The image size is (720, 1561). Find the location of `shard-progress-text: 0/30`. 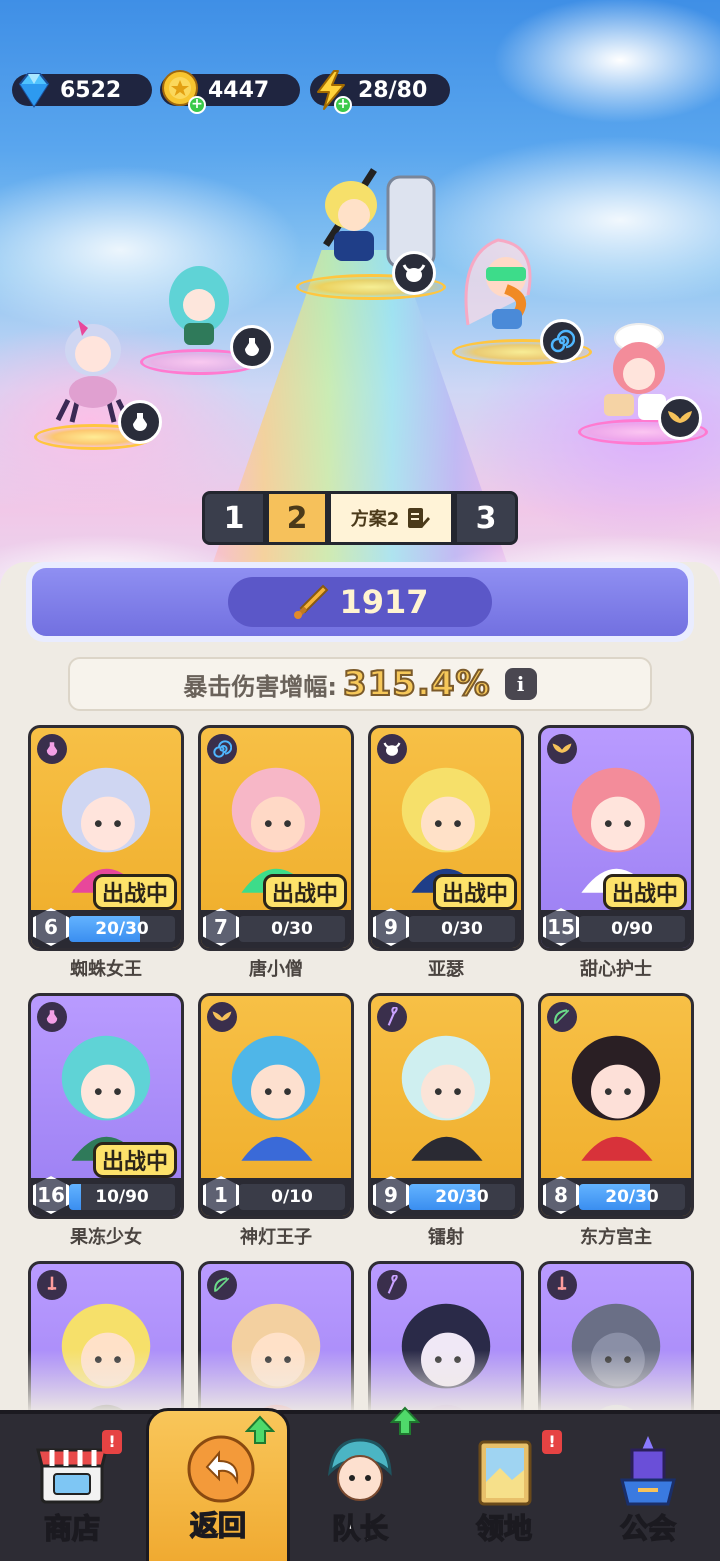

shard-progress-text: 0/30 is located at coordinates (292, 929).